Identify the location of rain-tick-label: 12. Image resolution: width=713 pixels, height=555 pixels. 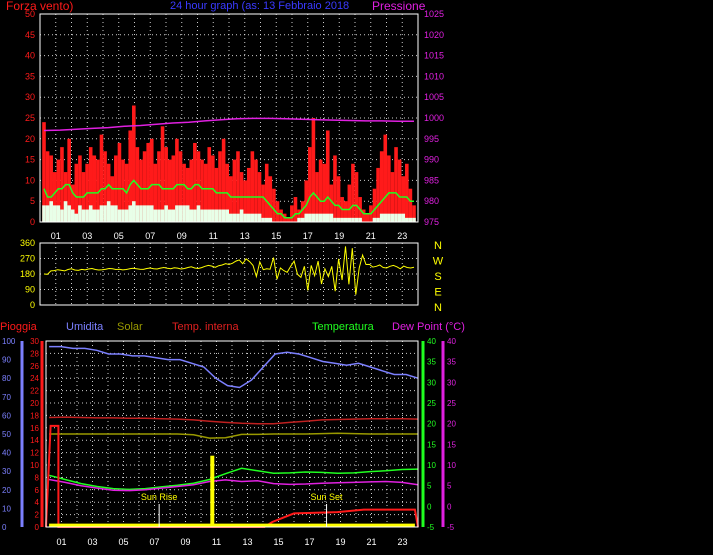
(34, 453).